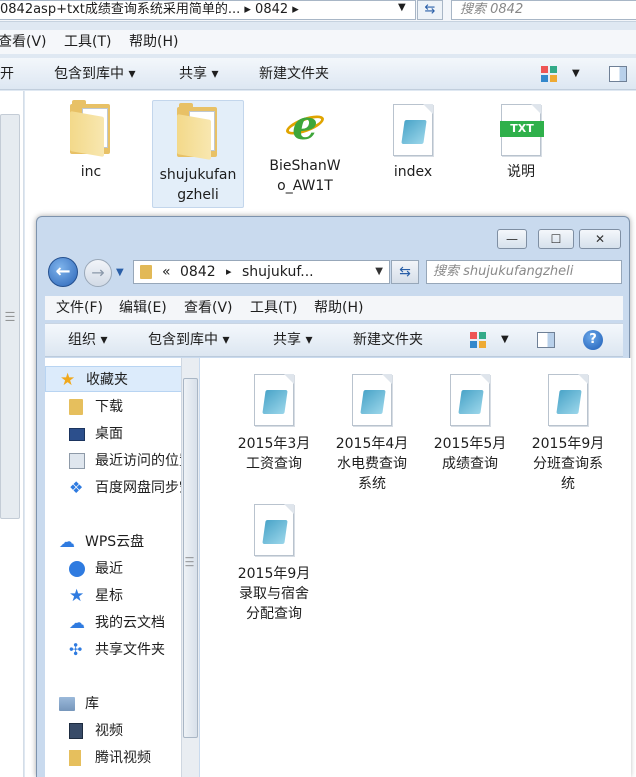 This screenshot has width=636, height=777. I want to click on nav-favorites: ★ 收藏夹, so click(116, 379).